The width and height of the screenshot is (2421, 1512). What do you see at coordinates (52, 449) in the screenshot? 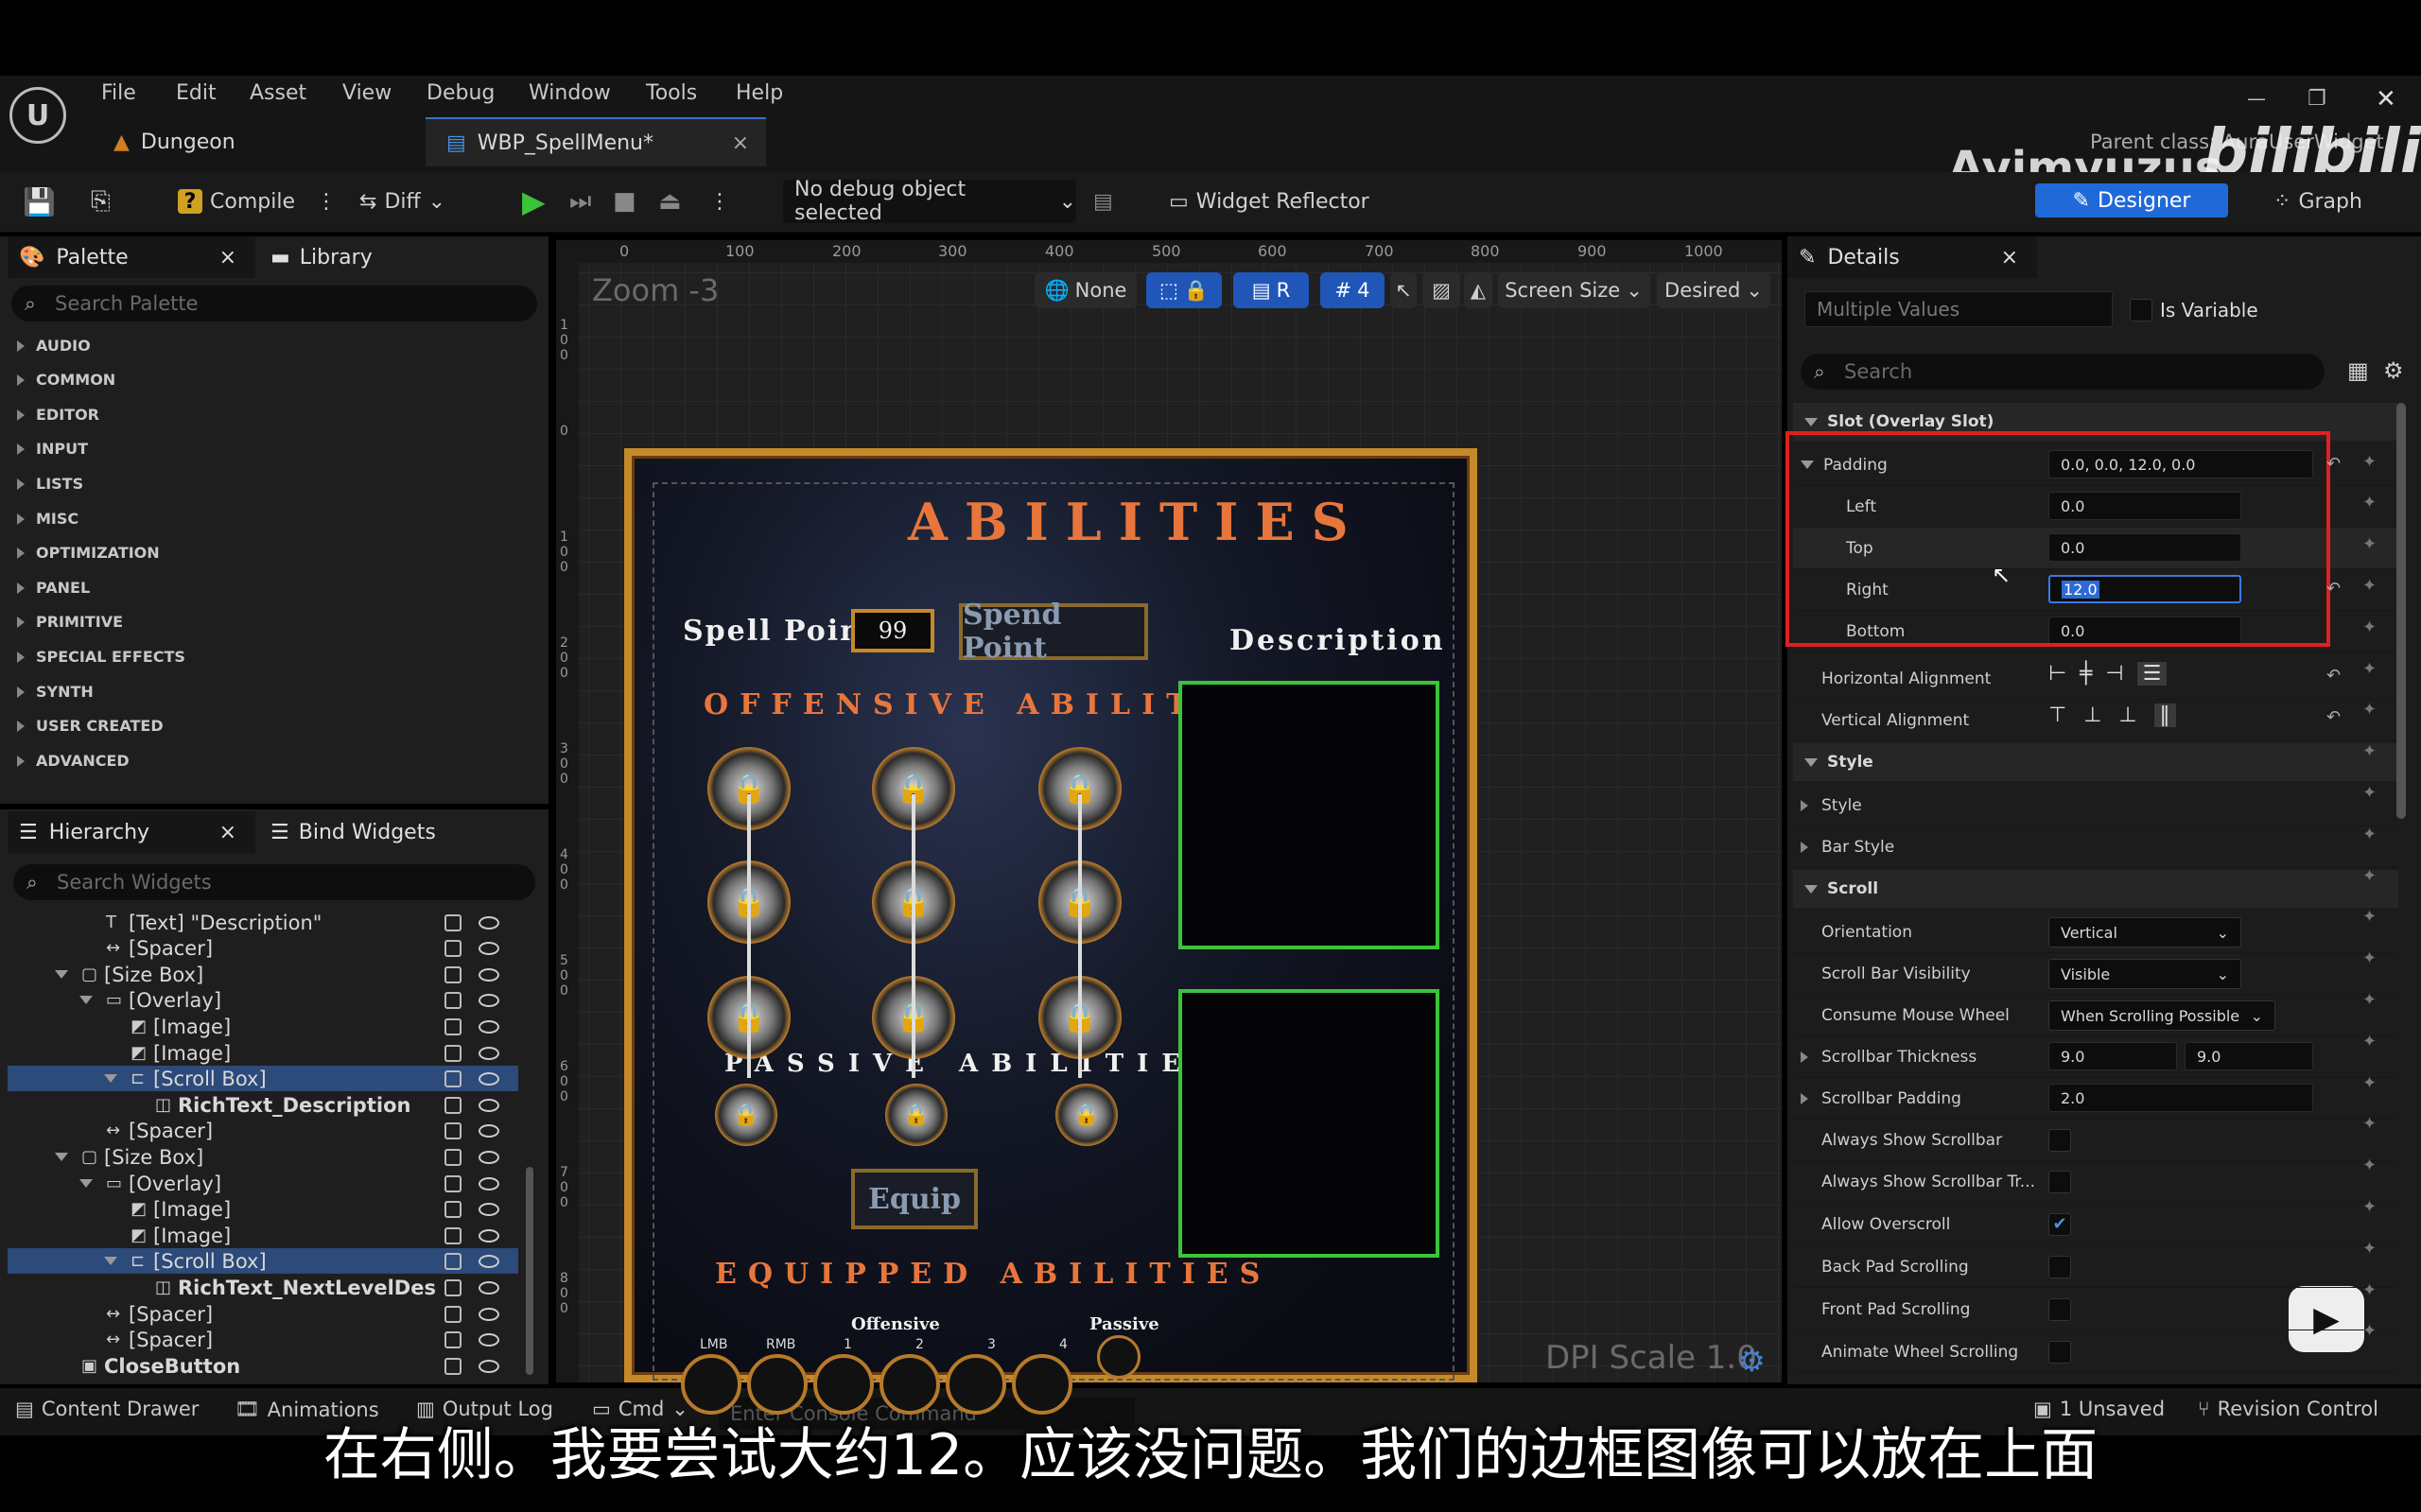
I see `palette-category: INPUT` at bounding box center [52, 449].